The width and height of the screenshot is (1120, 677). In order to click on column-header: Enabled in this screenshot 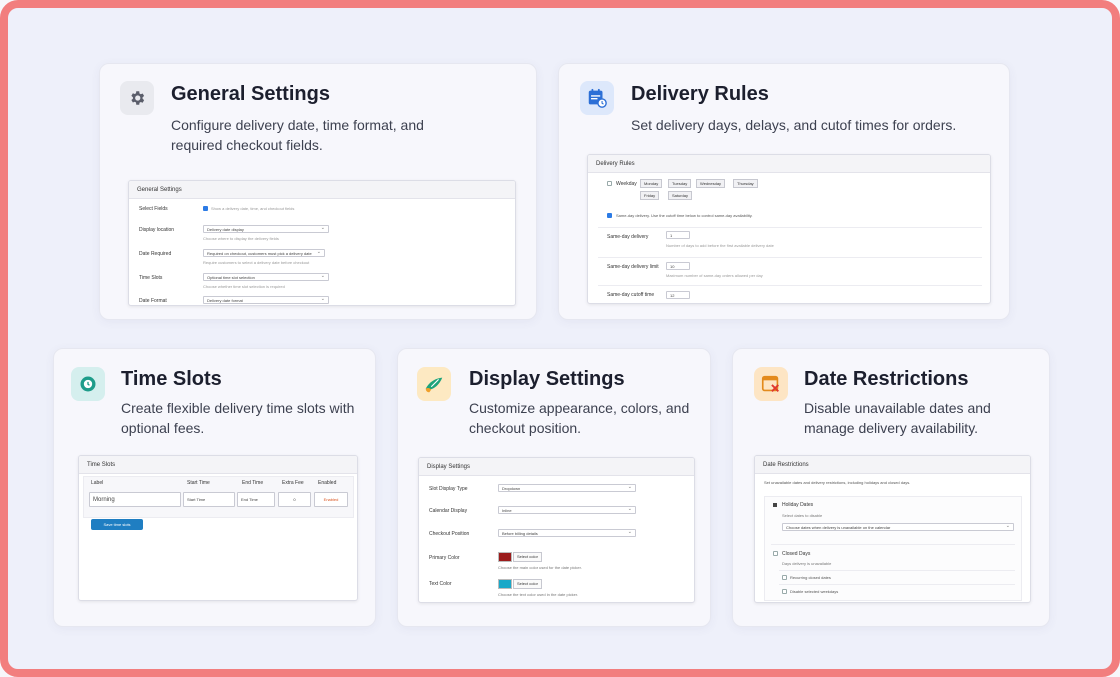, I will do `click(327, 483)`.